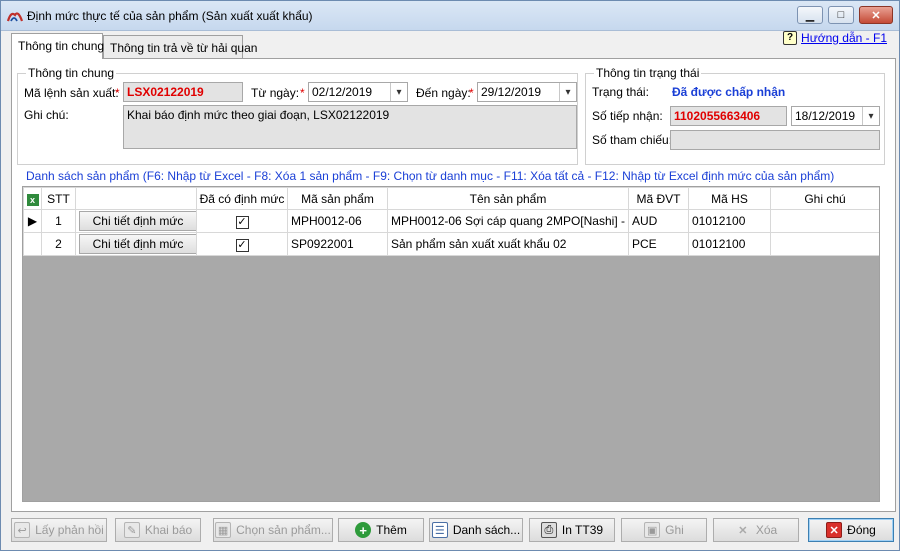  Describe the element at coordinates (674, 530) in the screenshot. I see `button-label: Ghi` at that location.